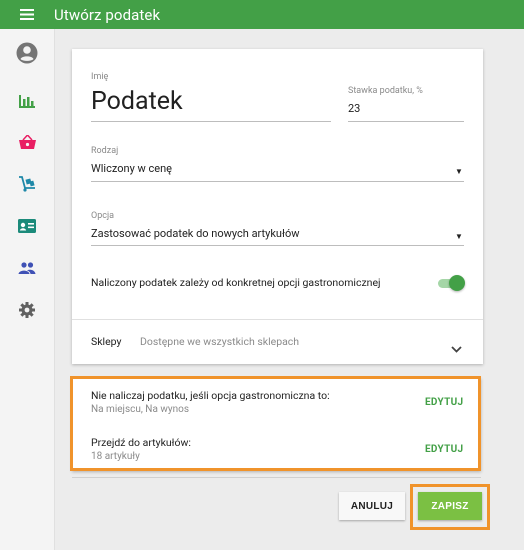  I want to click on type-select: Wliczony w cenę, so click(131, 168).